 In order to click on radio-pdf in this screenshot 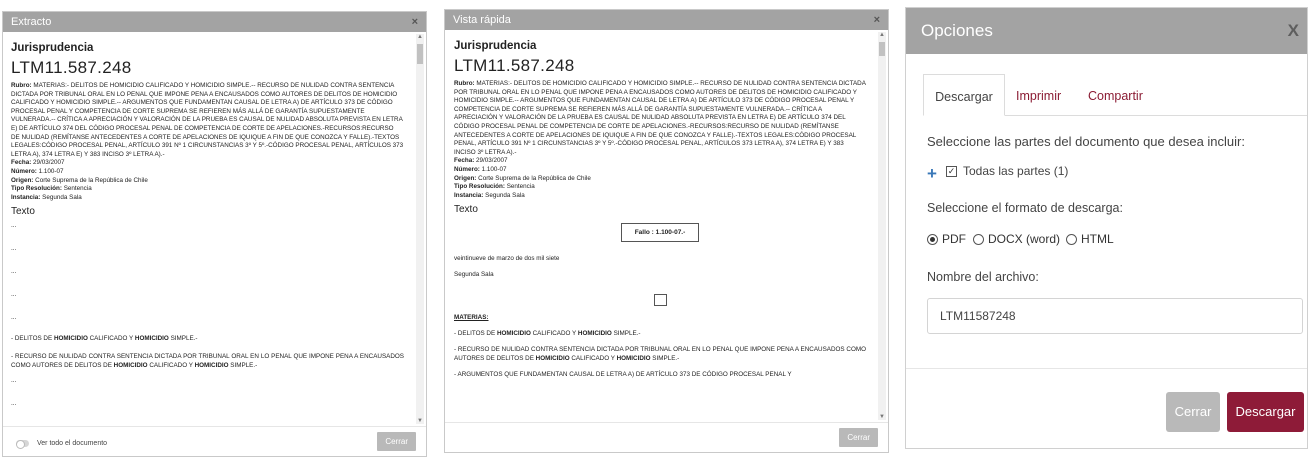, I will do `click(932, 239)`.